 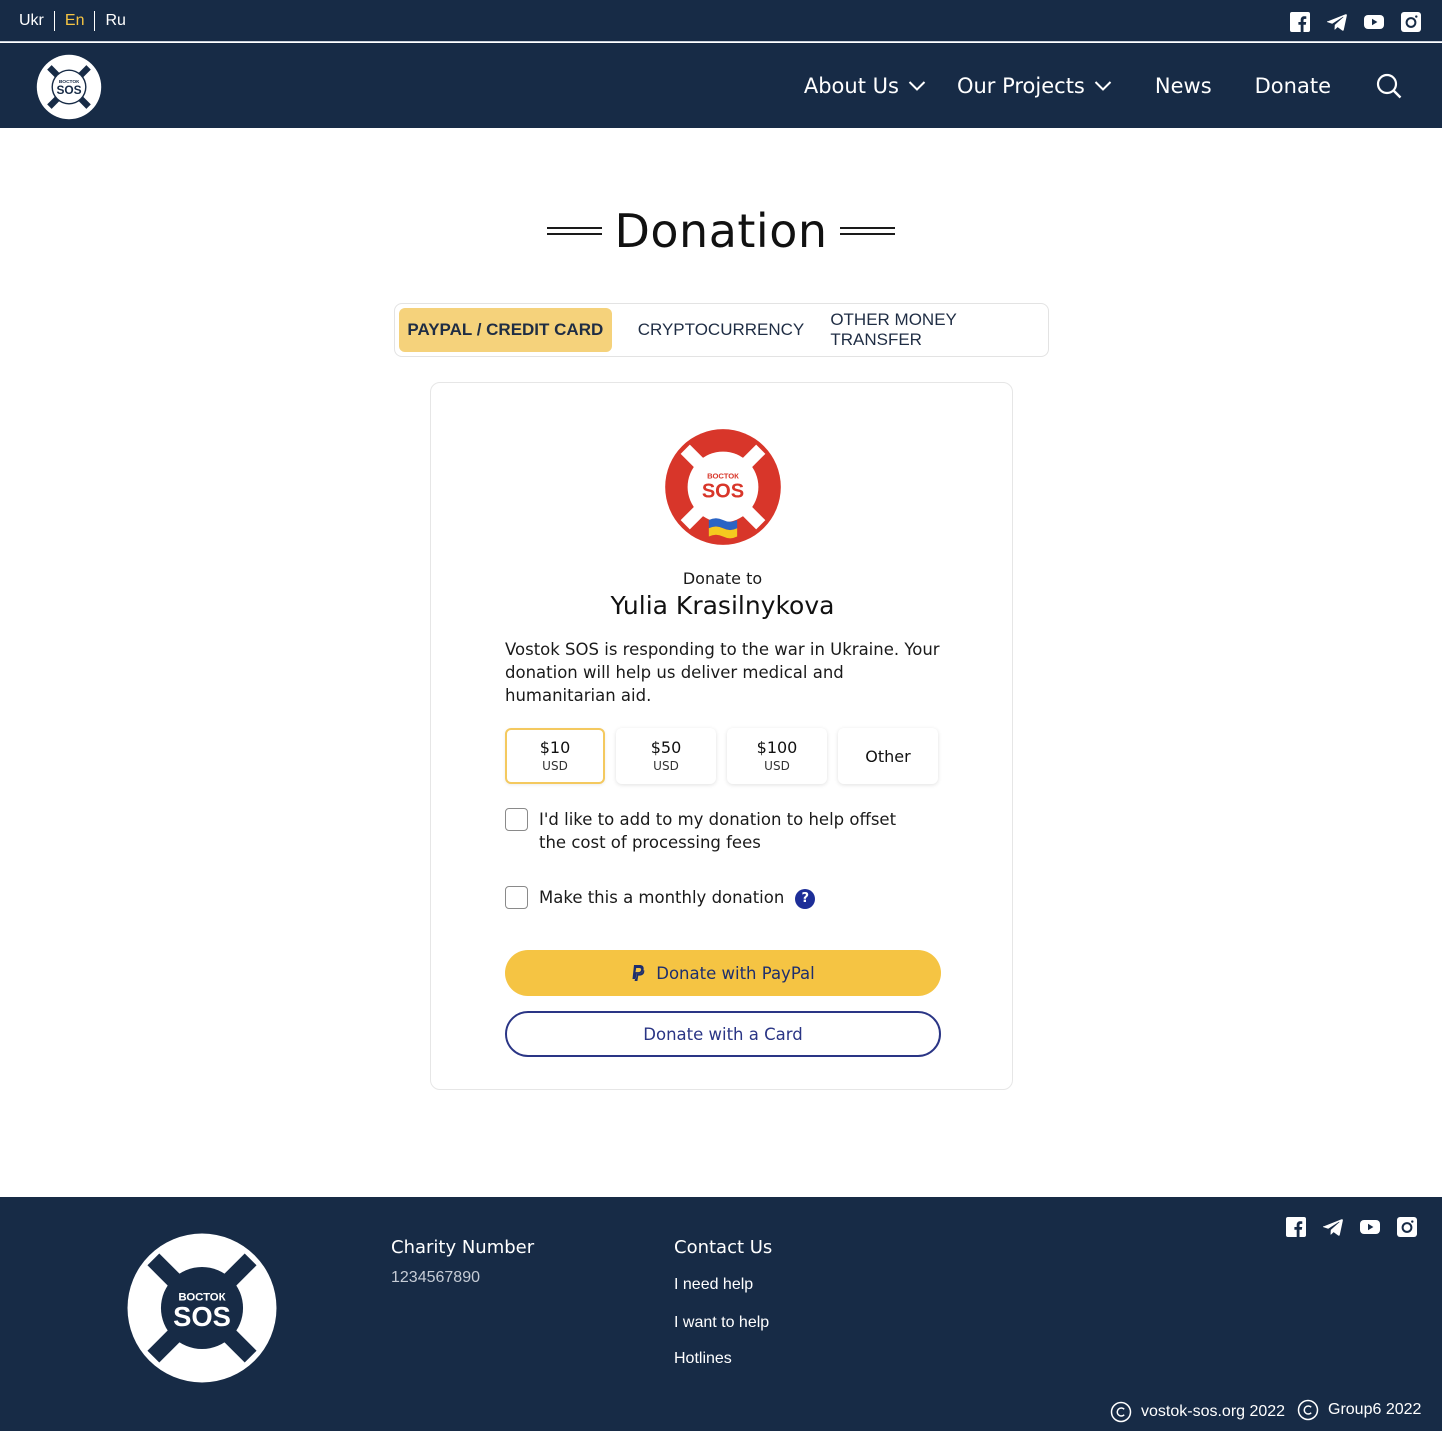 I want to click on language-switcher: Ukr En Ru, so click(x=77, y=21).